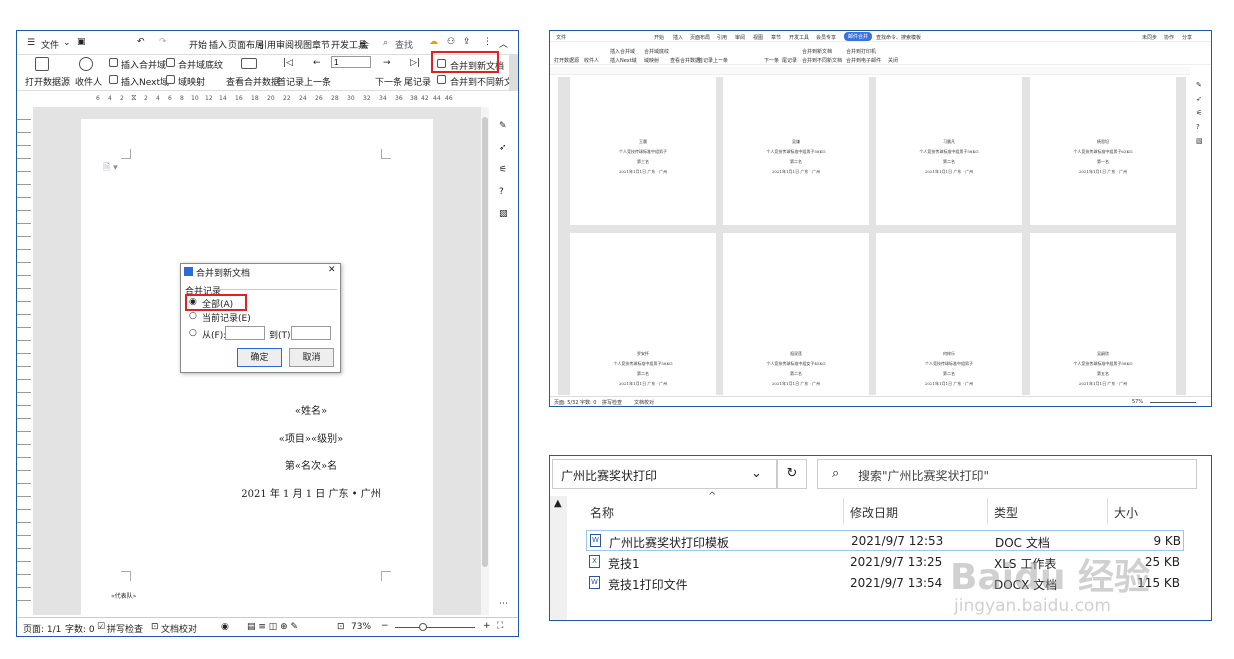 Image resolution: width=1234 pixels, height=659 pixels. Describe the element at coordinates (81, 42) in the screenshot. I see `save-icon: ▣` at that location.